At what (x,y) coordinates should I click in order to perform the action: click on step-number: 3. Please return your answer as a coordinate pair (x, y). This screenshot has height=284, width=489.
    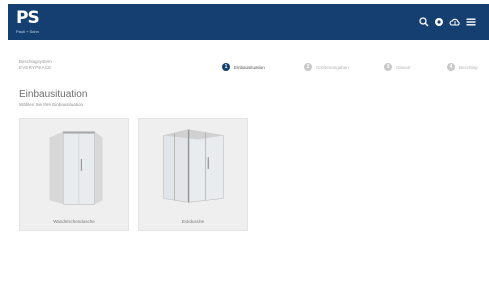
    Looking at the image, I should click on (388, 67).